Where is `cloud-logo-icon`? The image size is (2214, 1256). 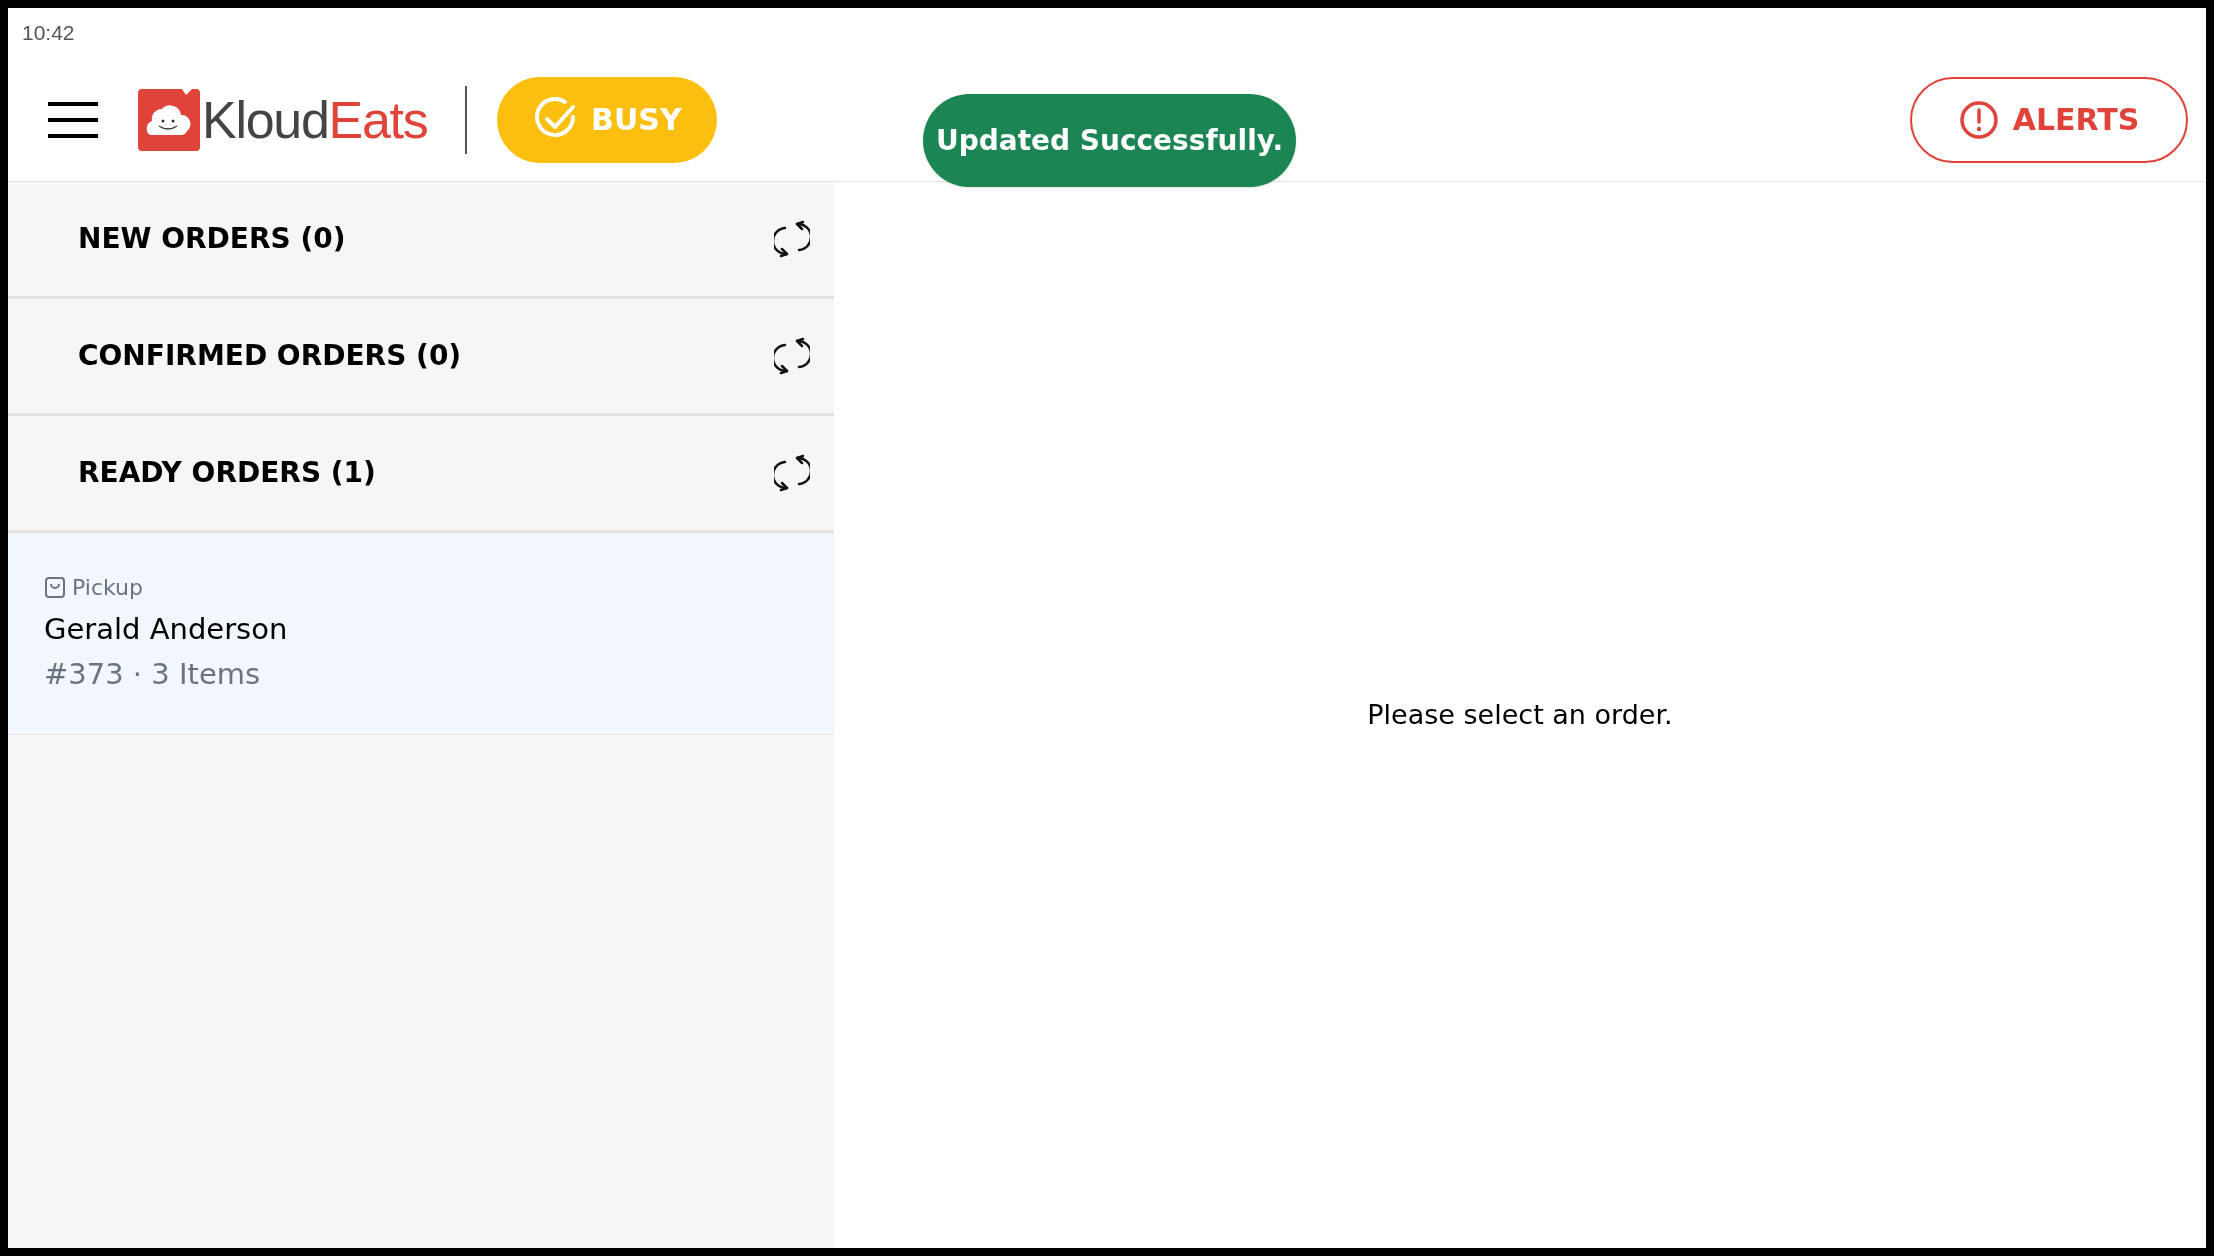 cloud-logo-icon is located at coordinates (169, 119).